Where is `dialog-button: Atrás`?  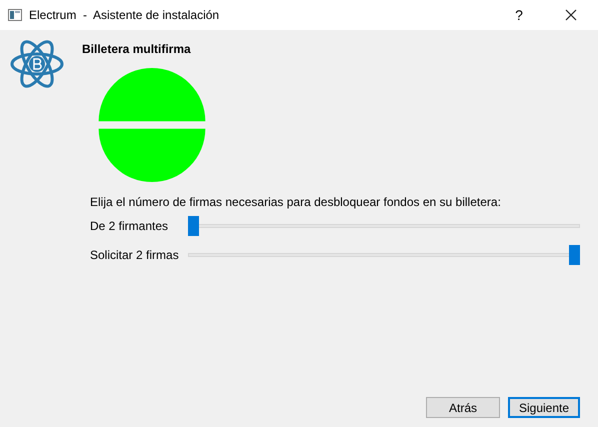 dialog-button: Atrás is located at coordinates (463, 407).